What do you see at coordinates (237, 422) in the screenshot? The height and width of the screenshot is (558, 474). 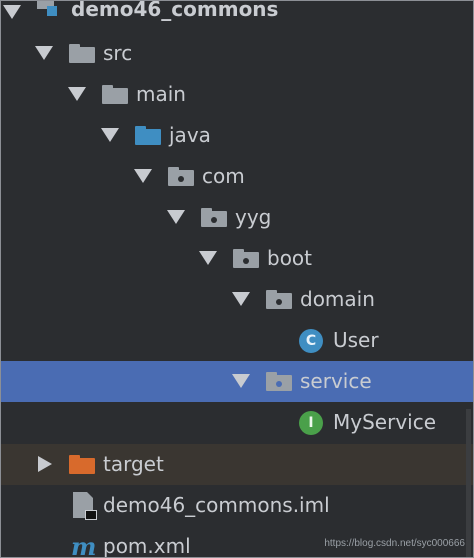 I see `tree-row-myservice: I MyService` at bounding box center [237, 422].